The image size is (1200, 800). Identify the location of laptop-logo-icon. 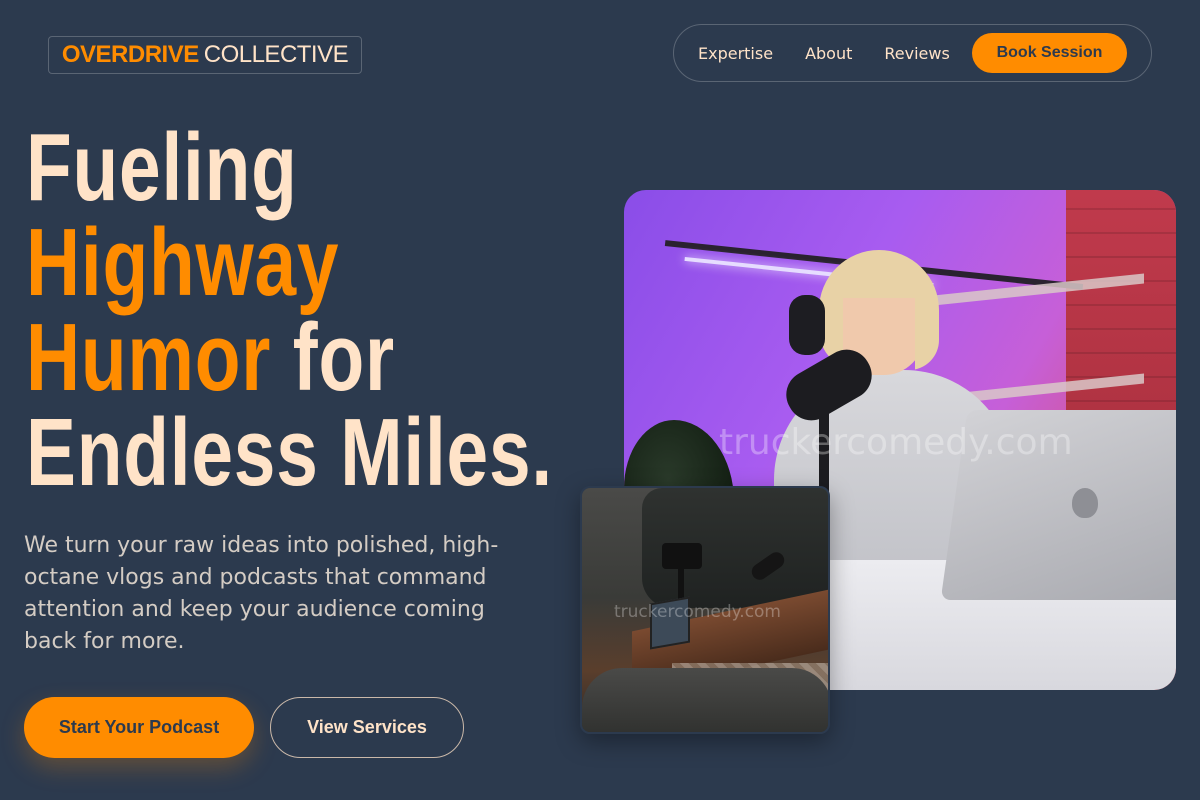
(1085, 503).